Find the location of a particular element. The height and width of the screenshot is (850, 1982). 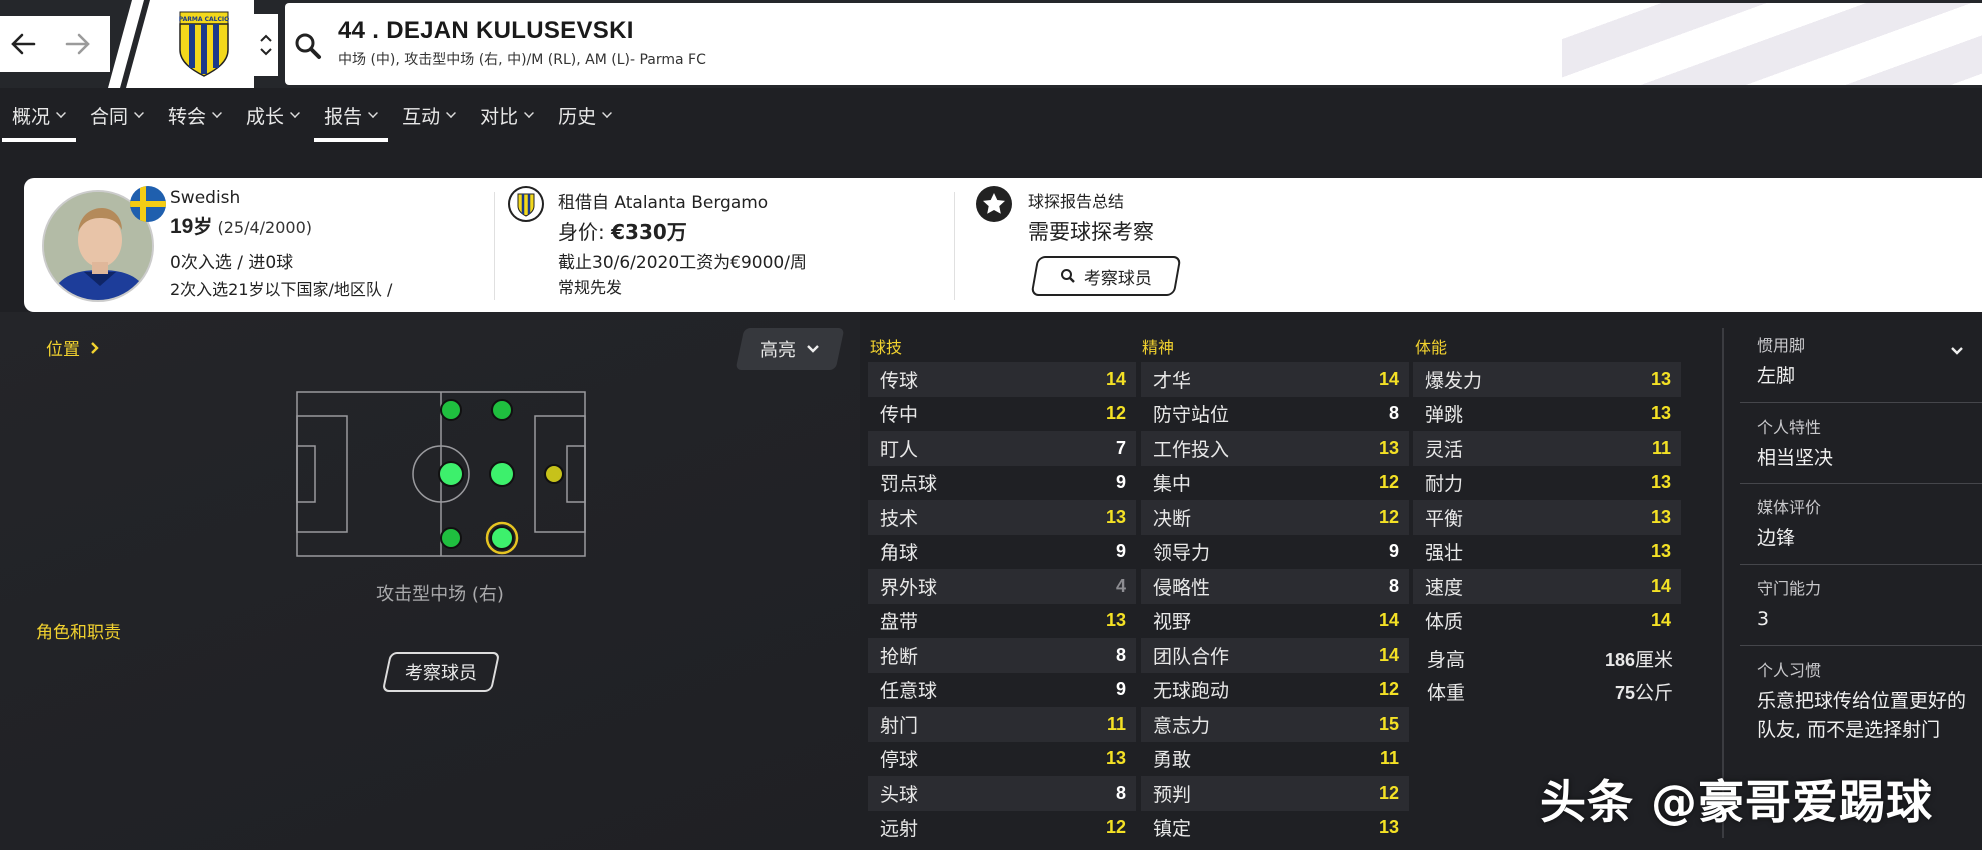

positions-link-label: 位置 is located at coordinates (63, 350).